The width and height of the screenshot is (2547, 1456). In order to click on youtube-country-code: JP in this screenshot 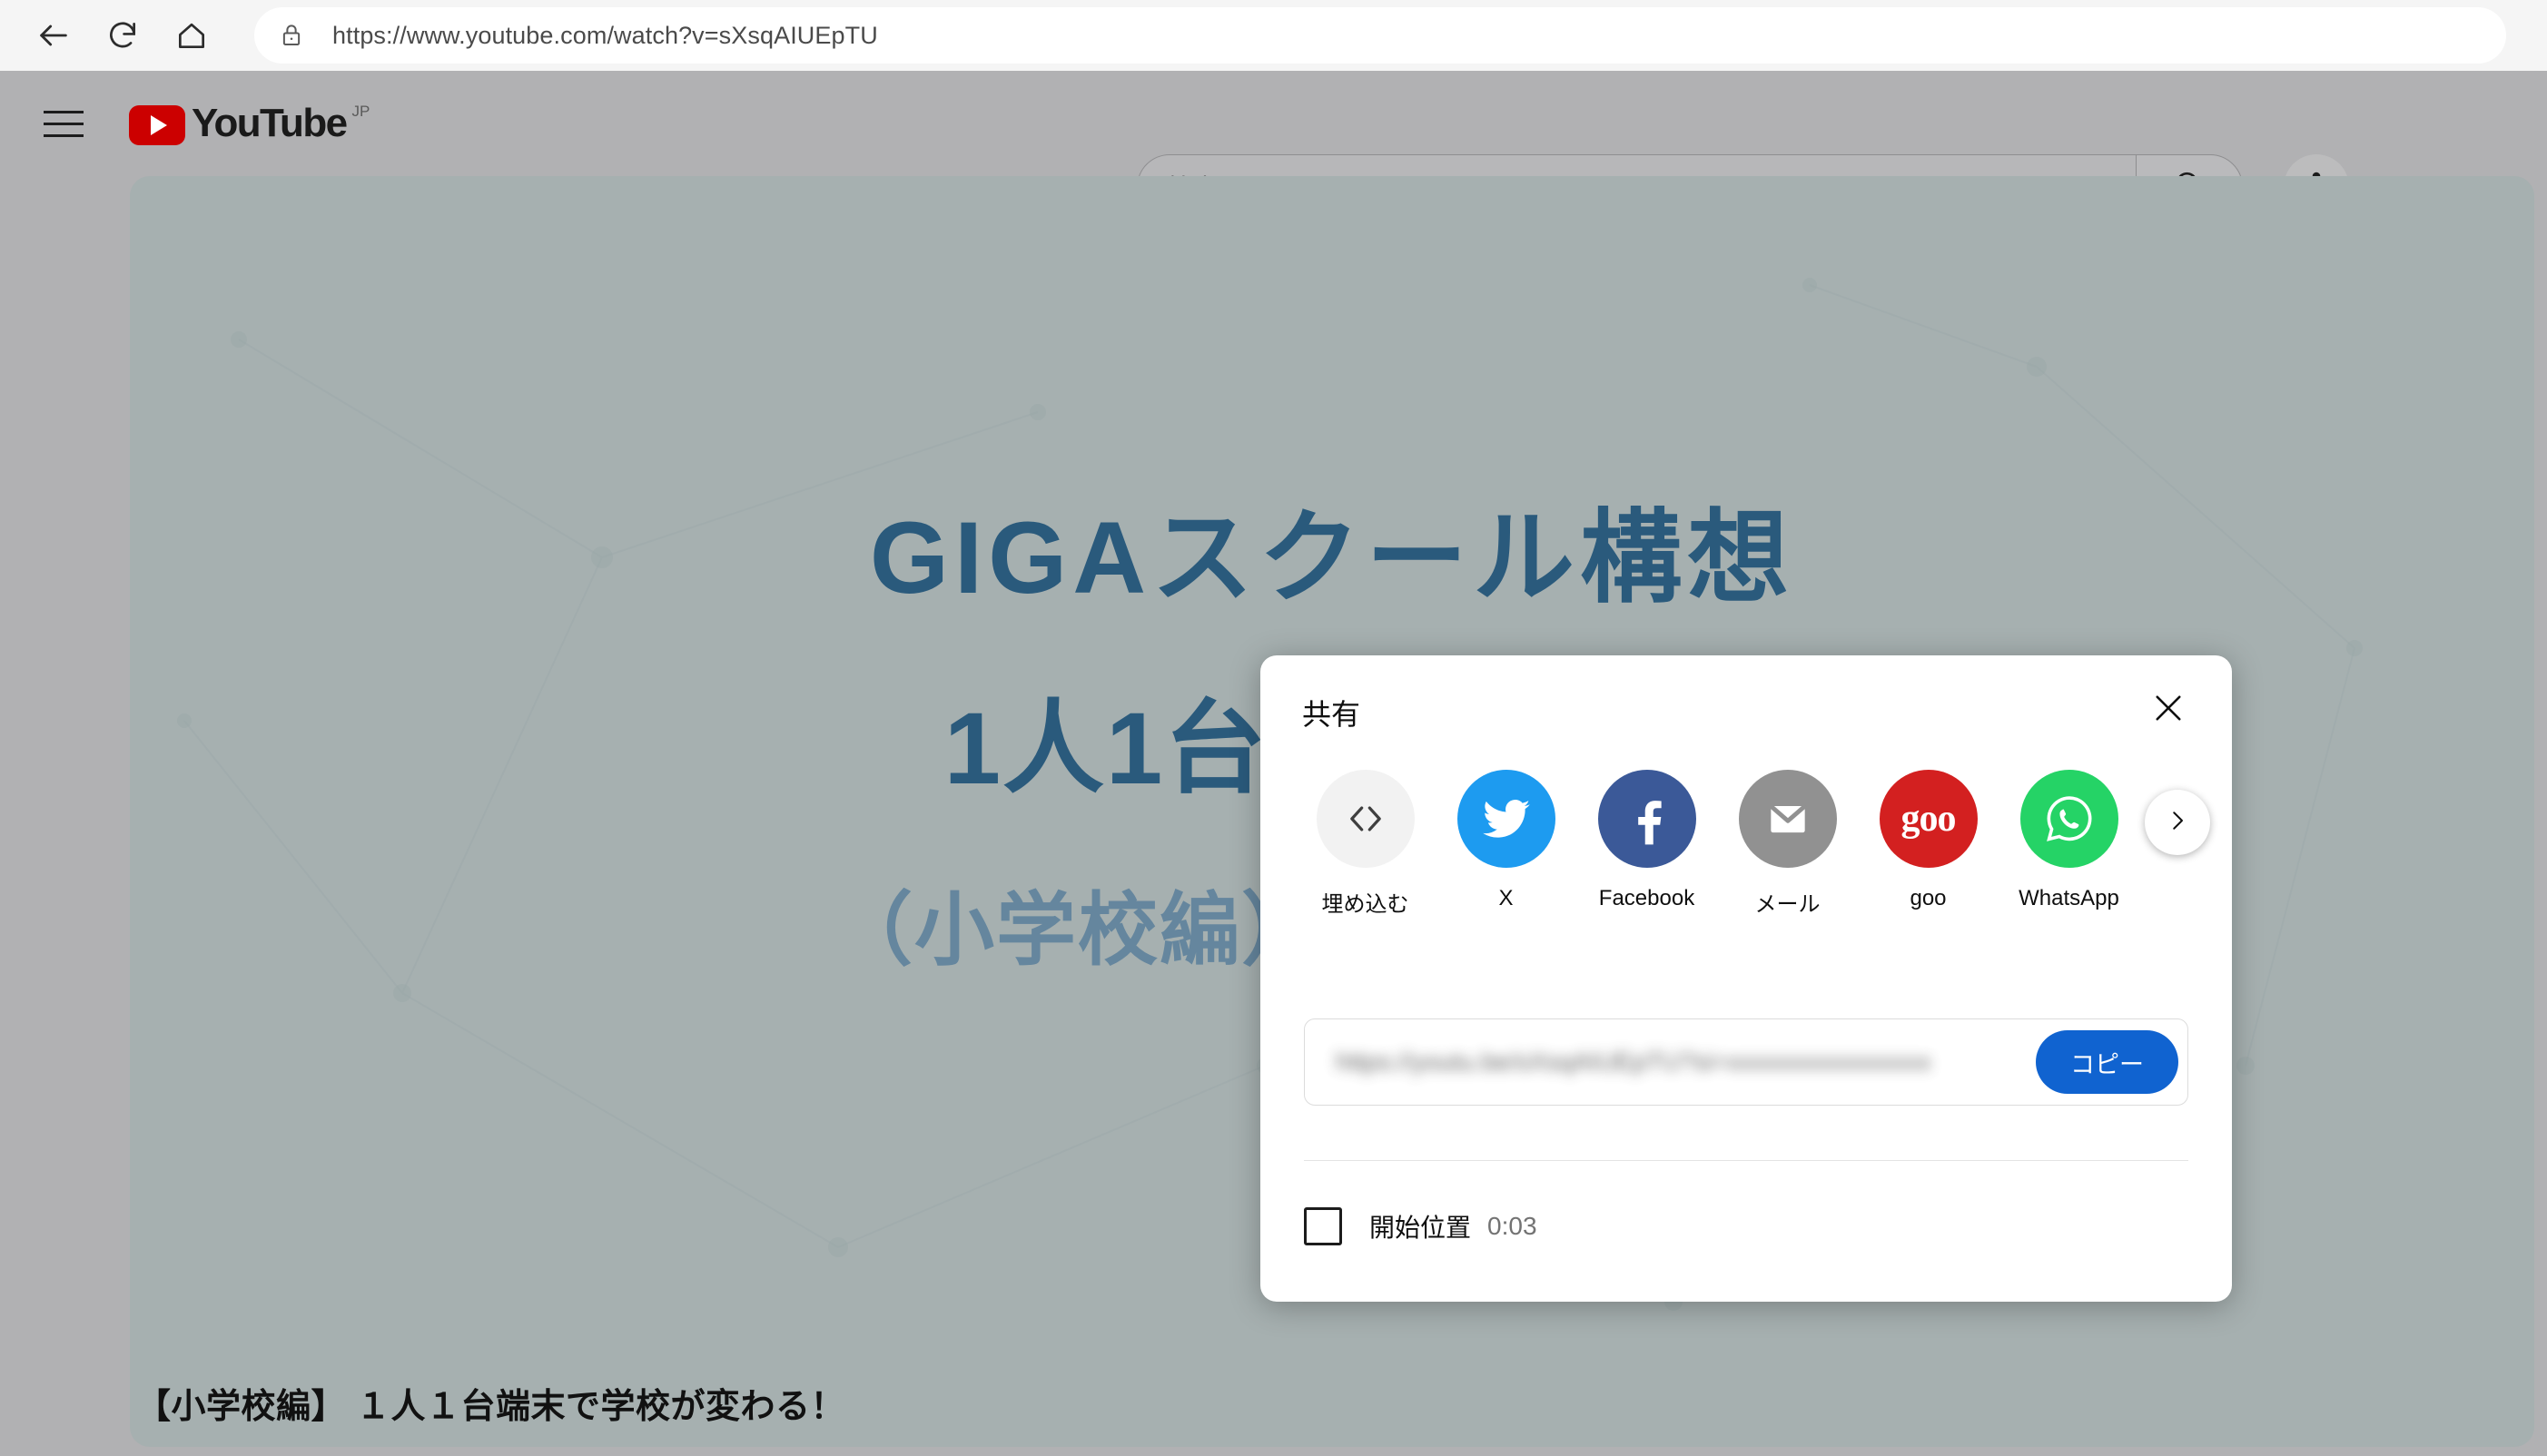, I will do `click(361, 111)`.